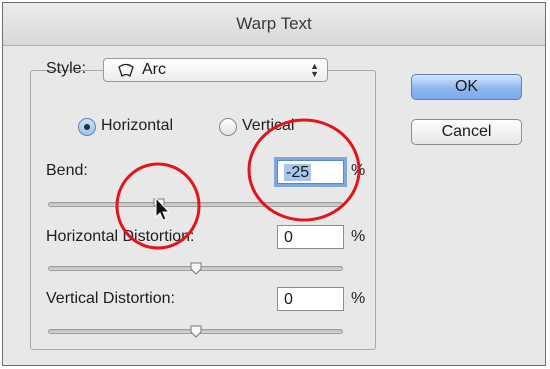  I want to click on arc-warp-icon, so click(126, 70).